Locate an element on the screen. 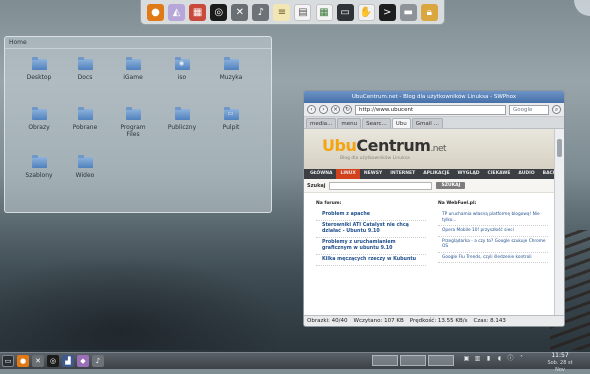 The height and width of the screenshot is (374, 590). hand-icon: ✋ is located at coordinates (366, 12).